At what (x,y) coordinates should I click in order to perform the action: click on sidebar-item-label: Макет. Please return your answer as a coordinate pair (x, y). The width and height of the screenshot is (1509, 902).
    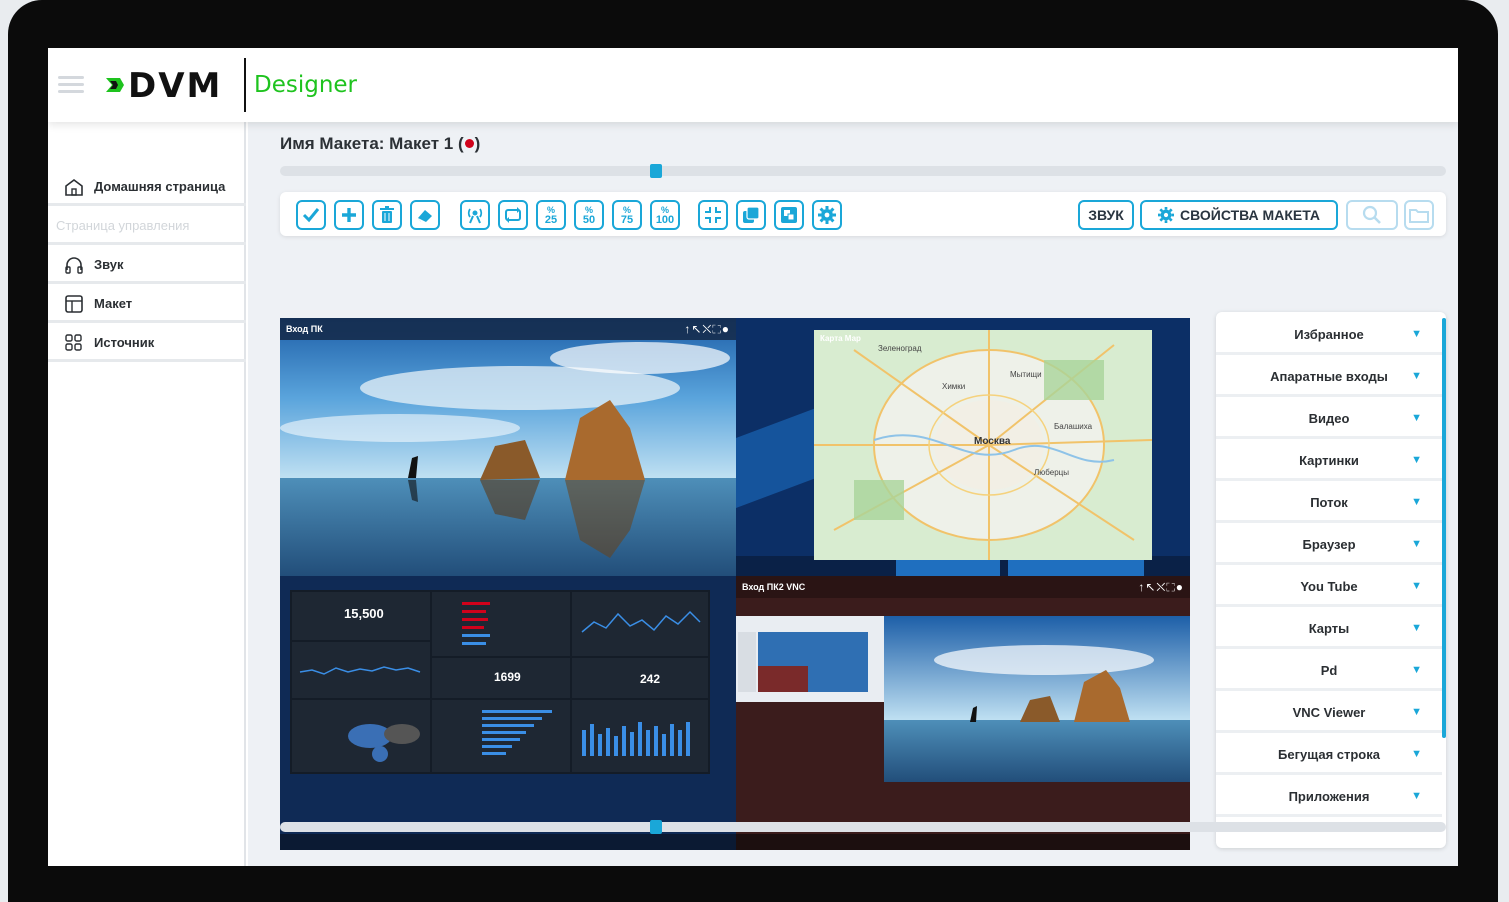
    Looking at the image, I should click on (113, 303).